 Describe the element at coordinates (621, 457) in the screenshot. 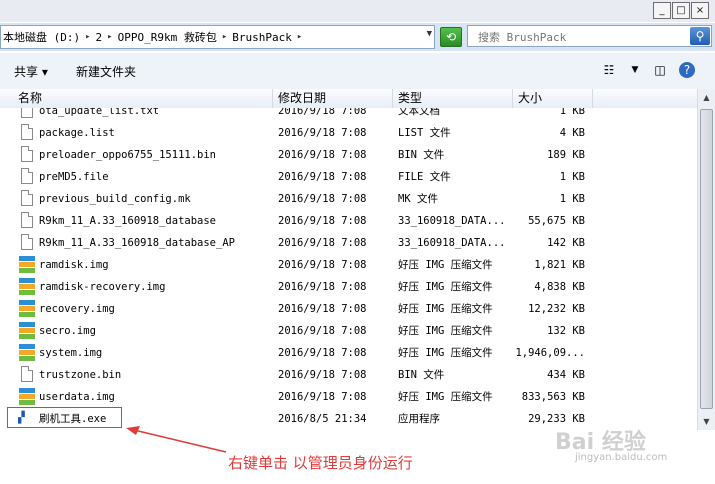

I see `watermark-url: jingyan.baidu.com` at that location.